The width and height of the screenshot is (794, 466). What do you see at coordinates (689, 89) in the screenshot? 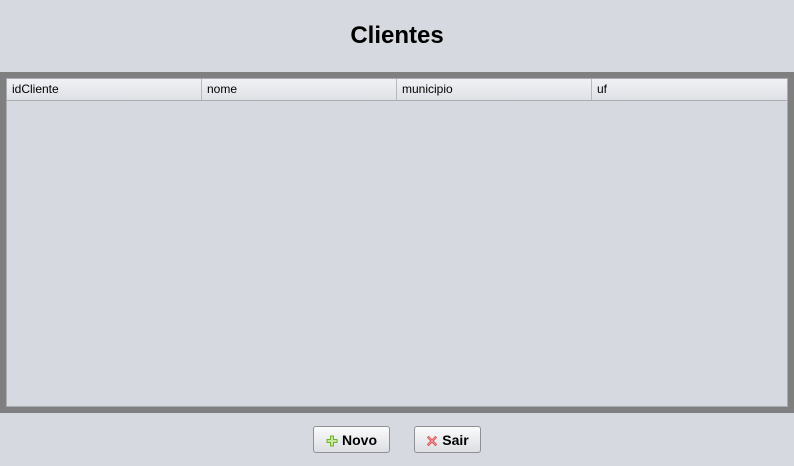
I see `column-header-uf: uf` at bounding box center [689, 89].